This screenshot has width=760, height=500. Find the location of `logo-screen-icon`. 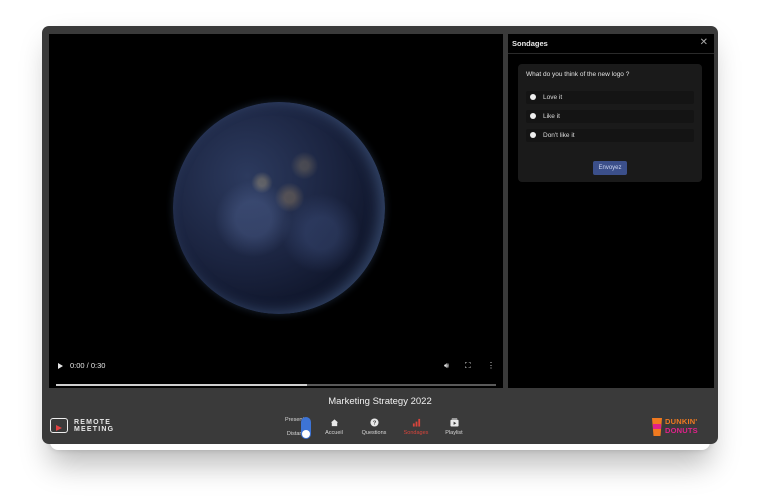

logo-screen-icon is located at coordinates (59, 425).